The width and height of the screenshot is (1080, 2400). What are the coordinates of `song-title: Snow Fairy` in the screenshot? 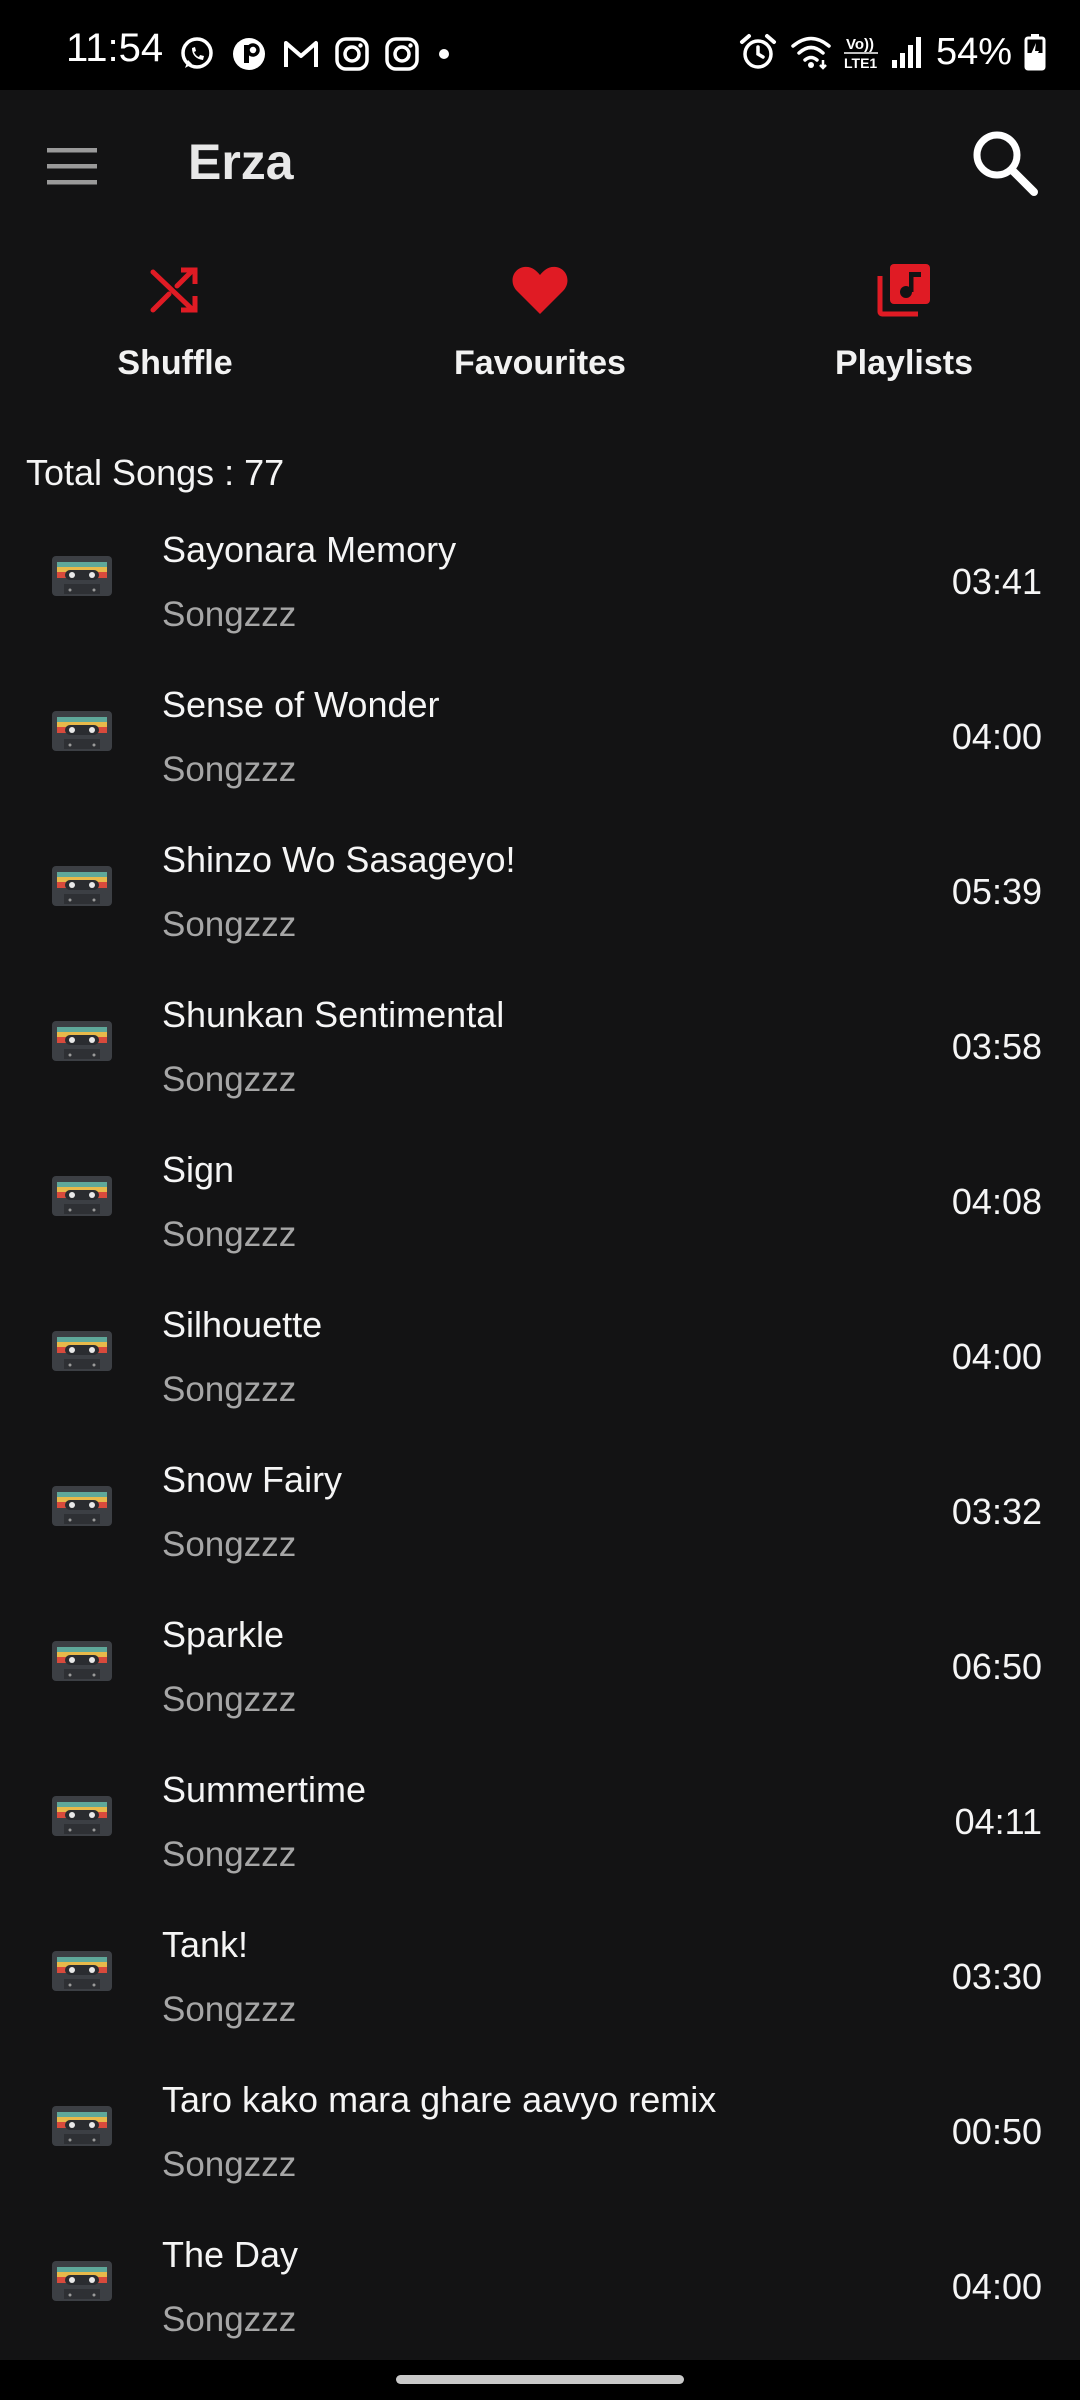 It's located at (252, 1479).